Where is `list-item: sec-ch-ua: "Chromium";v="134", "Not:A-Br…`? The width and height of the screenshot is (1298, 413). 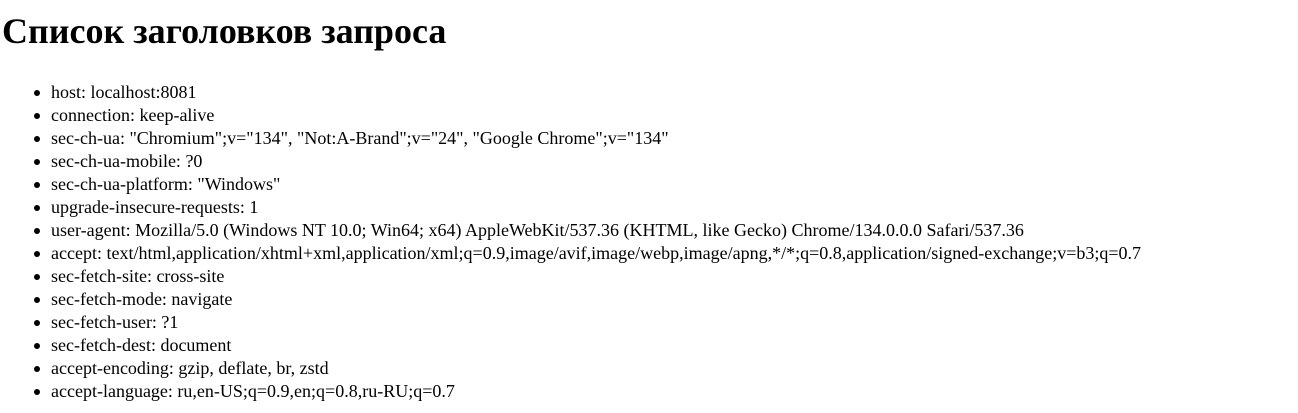
list-item: sec-ch-ua: "Chromium";v="134", "Not:A-Br… is located at coordinates (587, 138).